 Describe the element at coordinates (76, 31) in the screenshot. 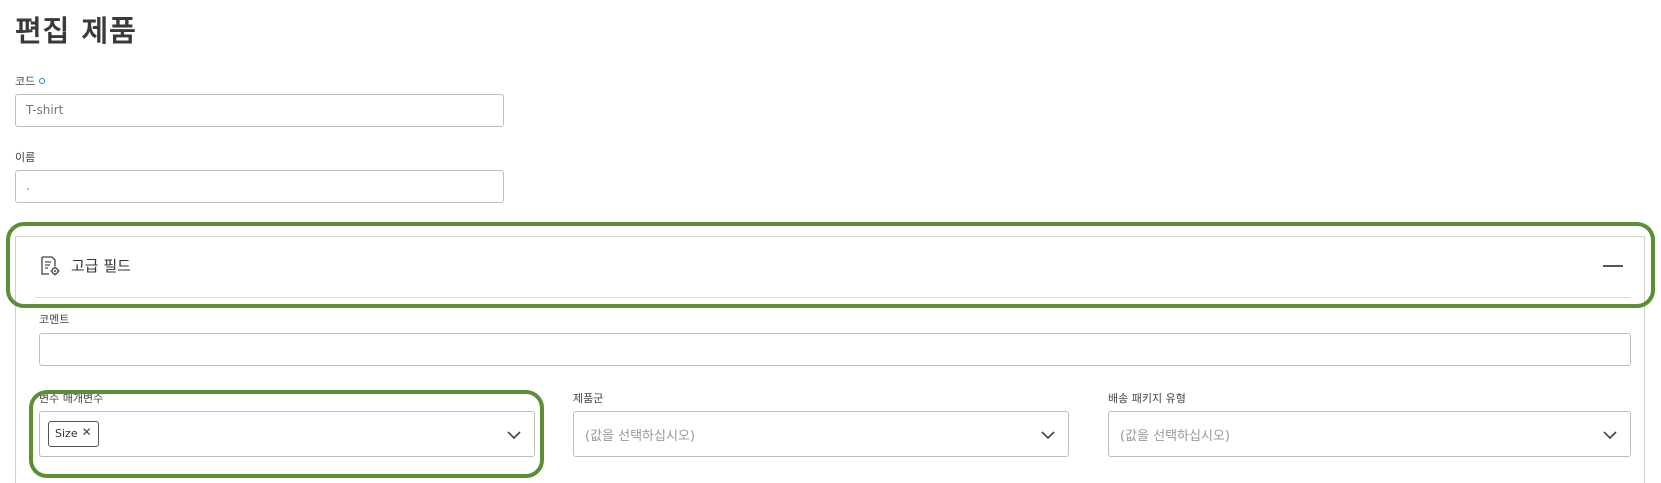

I see `page-title: 편집 제품` at that location.